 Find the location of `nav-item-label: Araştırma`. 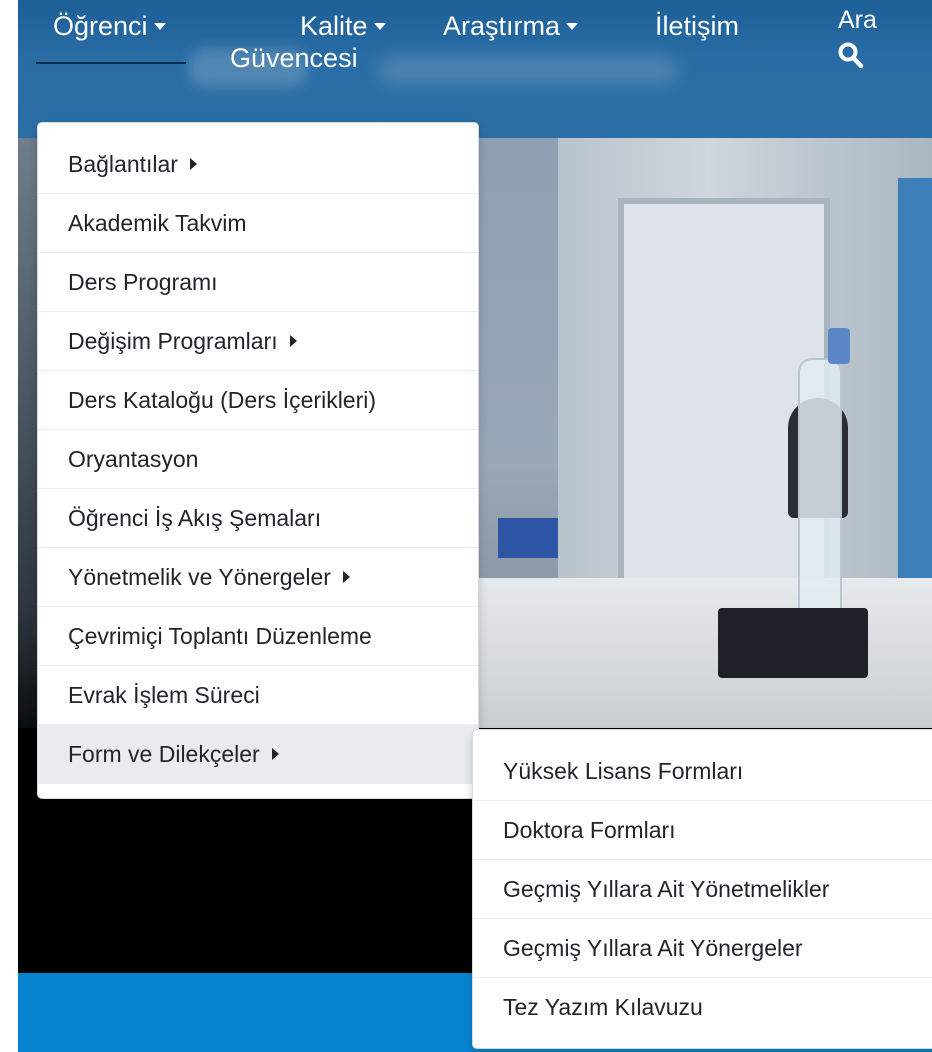

nav-item-label: Araştırma is located at coordinates (502, 26).